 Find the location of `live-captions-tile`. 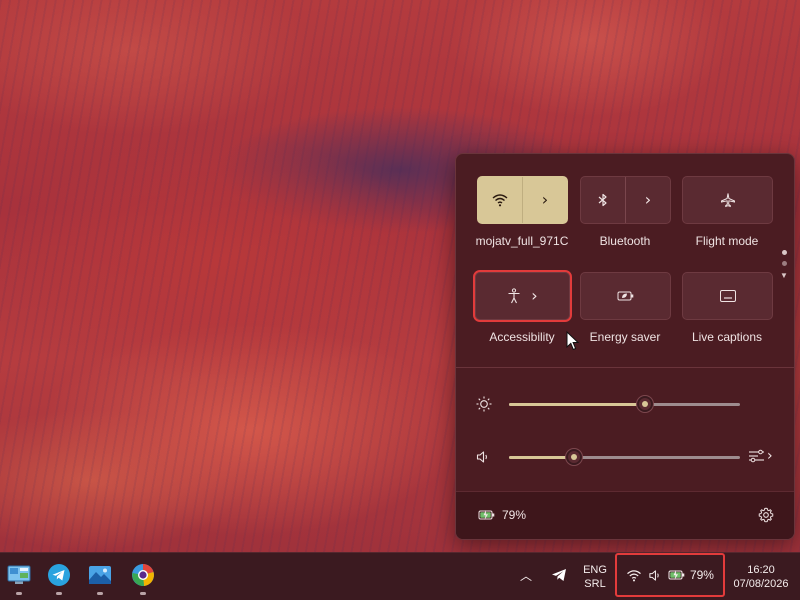

live-captions-tile is located at coordinates (727, 296).